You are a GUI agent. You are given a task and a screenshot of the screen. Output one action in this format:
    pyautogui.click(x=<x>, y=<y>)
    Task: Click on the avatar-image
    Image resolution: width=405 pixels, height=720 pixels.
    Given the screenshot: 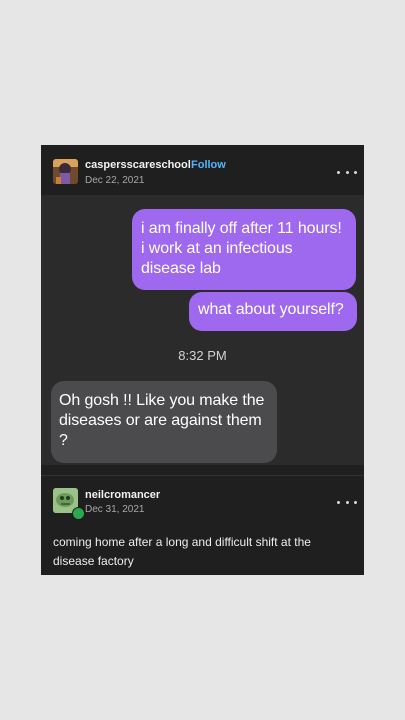 What is the action you would take?
    pyautogui.click(x=65, y=171)
    